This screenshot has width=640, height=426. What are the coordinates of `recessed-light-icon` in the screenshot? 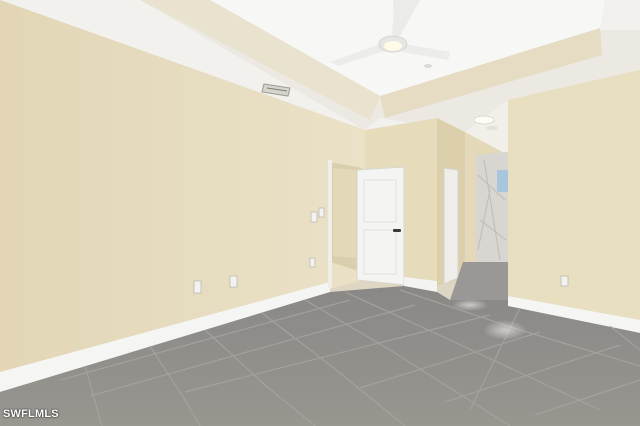 It's located at (484, 120).